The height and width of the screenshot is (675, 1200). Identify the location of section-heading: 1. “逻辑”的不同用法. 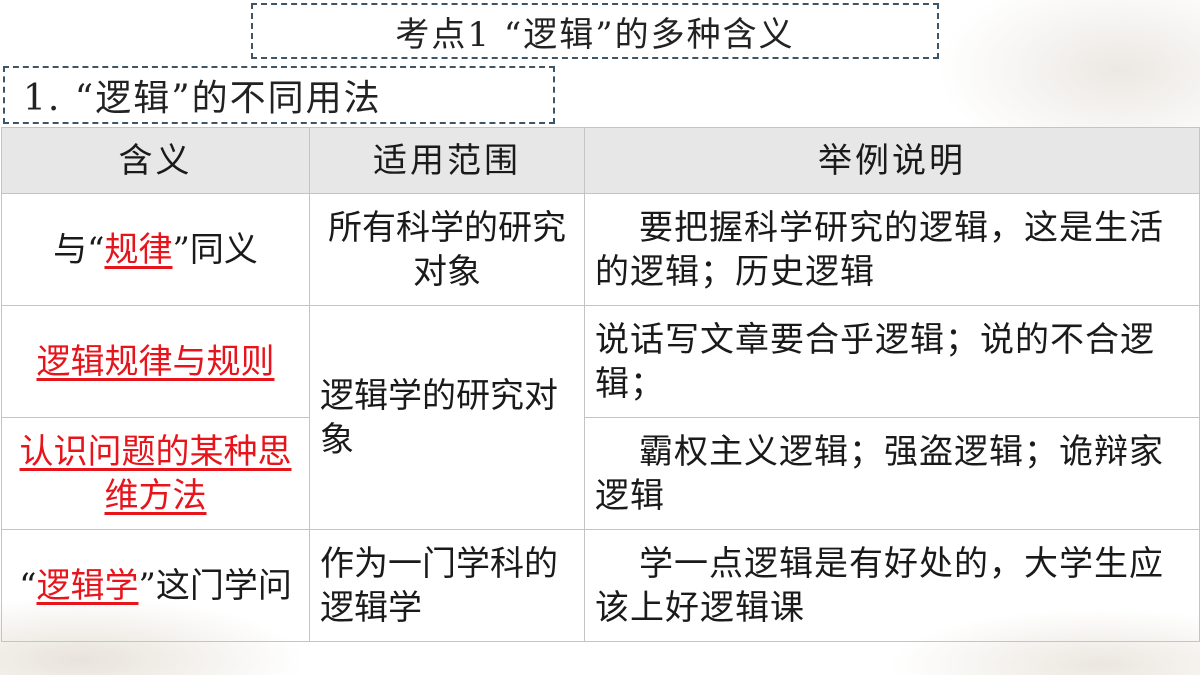
(279, 95).